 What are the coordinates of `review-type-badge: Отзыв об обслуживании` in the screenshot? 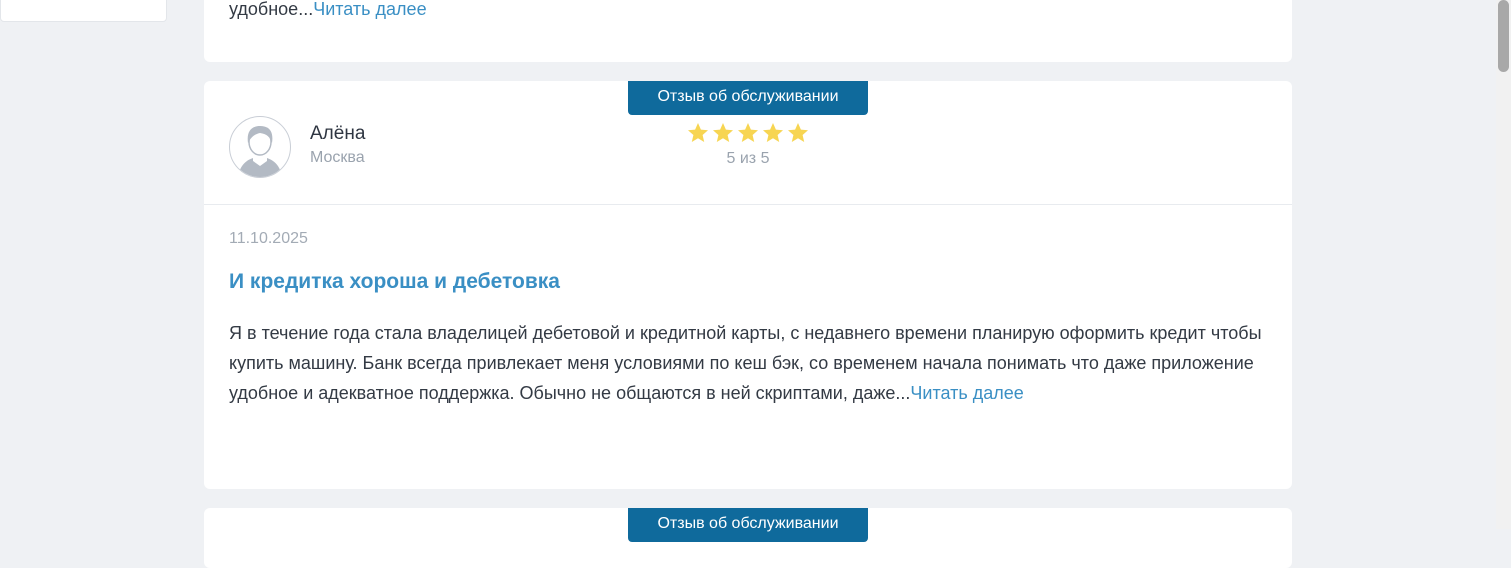 It's located at (748, 98).